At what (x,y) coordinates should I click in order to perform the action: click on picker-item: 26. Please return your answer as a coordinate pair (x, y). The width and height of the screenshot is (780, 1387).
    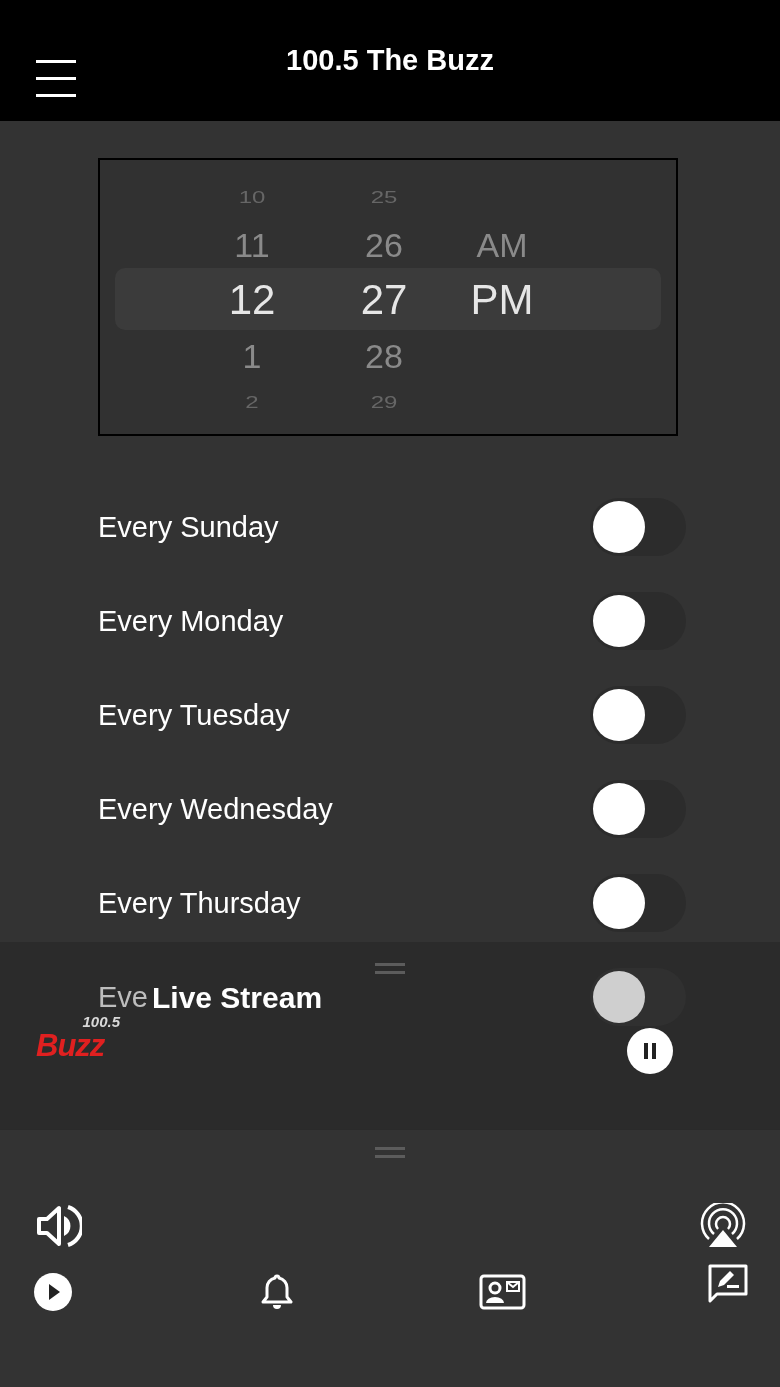
    Looking at the image, I should click on (384, 245).